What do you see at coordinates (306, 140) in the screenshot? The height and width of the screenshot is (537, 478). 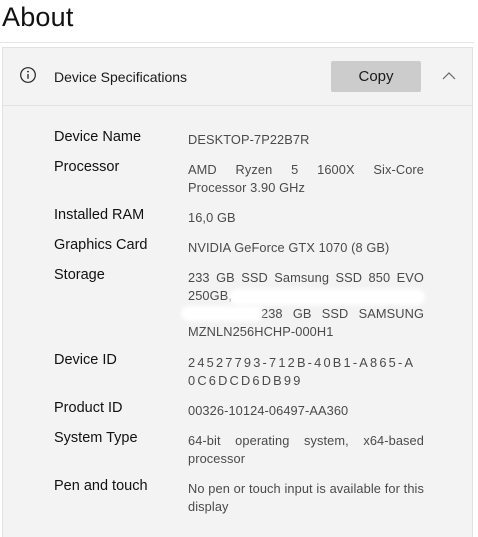 I see `spec-value: DESKTOP-7P22B7R` at bounding box center [306, 140].